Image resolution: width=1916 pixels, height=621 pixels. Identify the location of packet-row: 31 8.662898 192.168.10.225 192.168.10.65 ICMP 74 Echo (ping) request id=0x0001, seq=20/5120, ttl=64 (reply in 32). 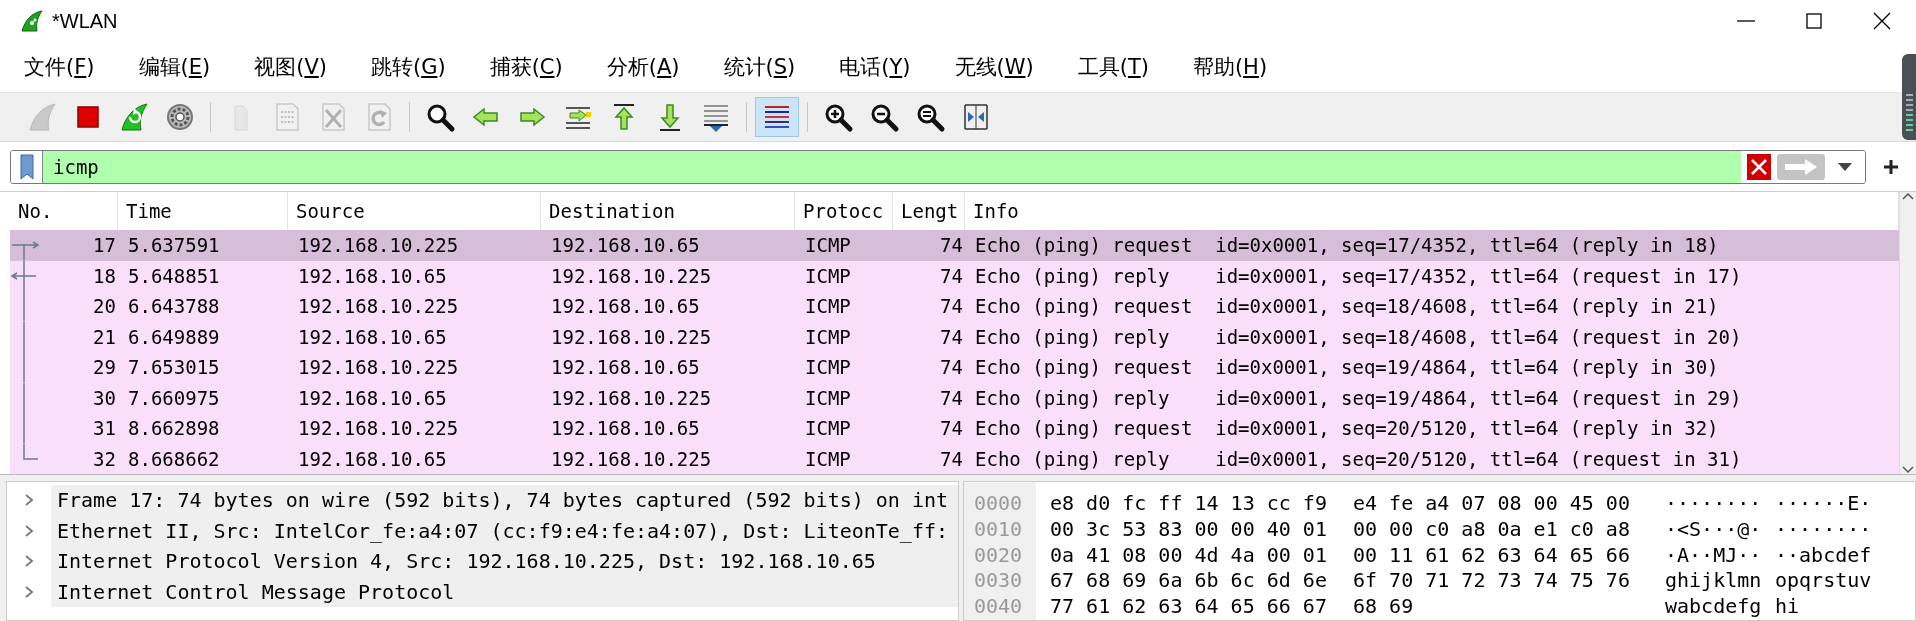
(954, 428).